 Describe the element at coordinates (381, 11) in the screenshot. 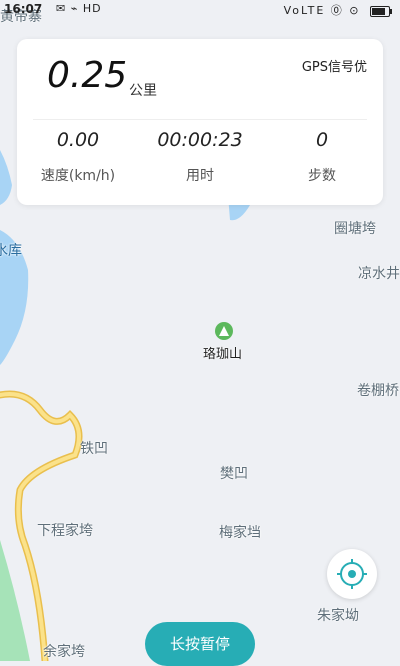

I see `battery-icon` at that location.